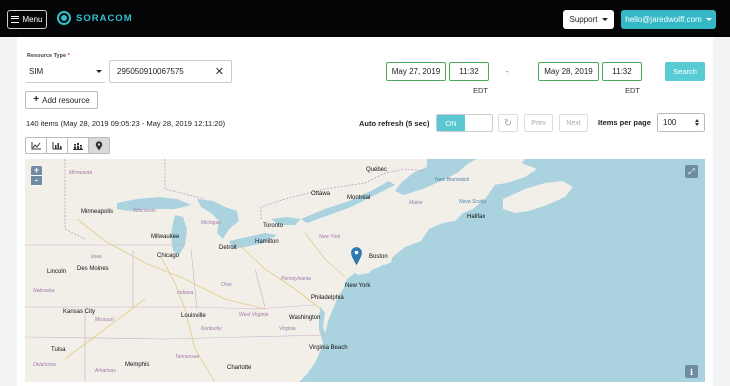 The width and height of the screenshot is (730, 386). I want to click on auto-refresh-label: Auto refresh (5 sec), so click(394, 123).